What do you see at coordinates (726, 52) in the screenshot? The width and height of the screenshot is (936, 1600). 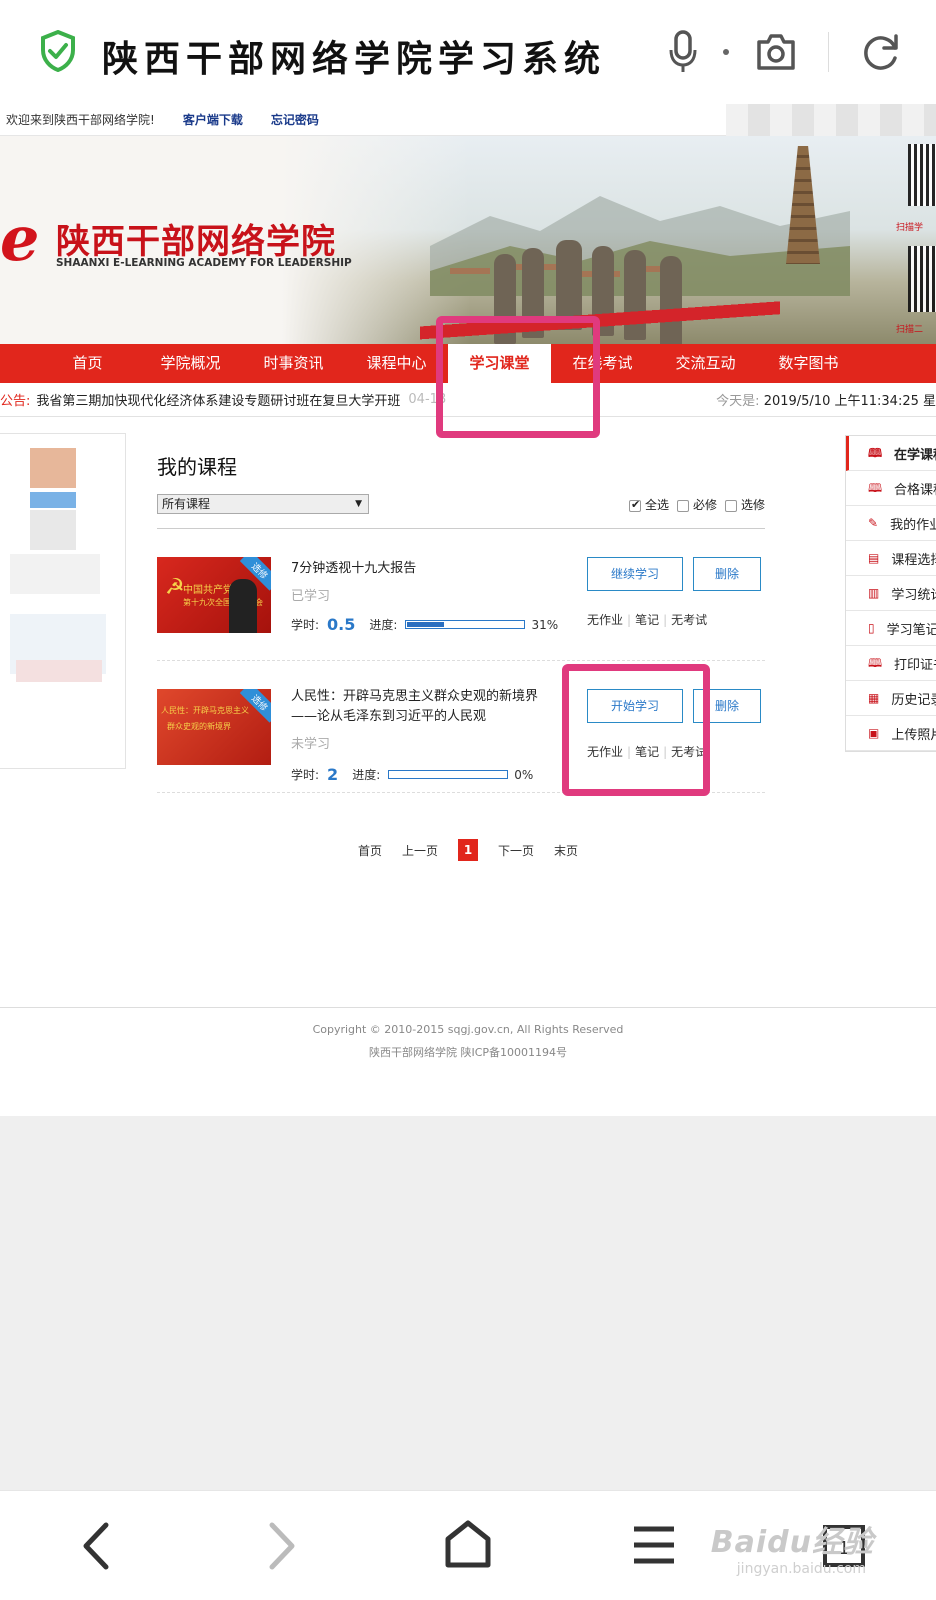 I see `separator-dot` at bounding box center [726, 52].